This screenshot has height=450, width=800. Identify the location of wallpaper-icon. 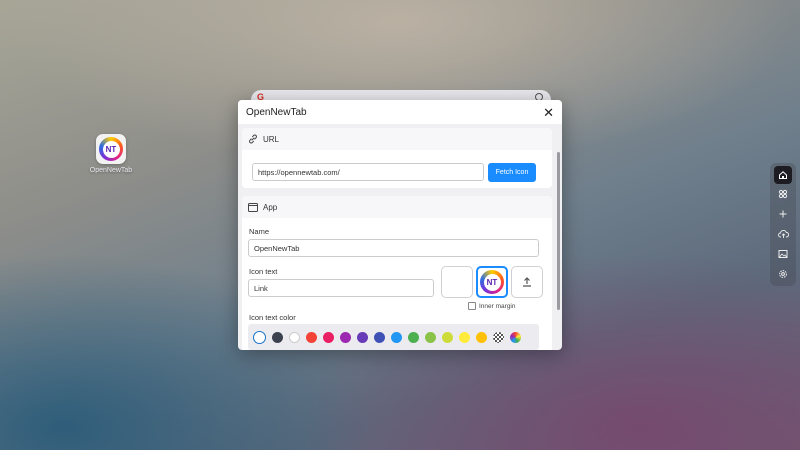
(783, 254).